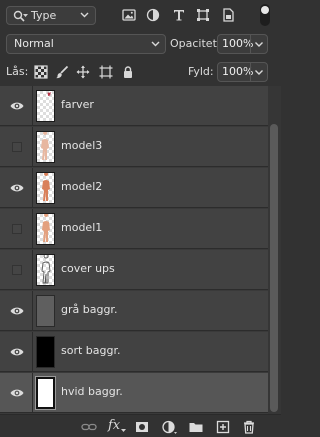 This screenshot has height=437, width=320. Describe the element at coordinates (134, 147) in the screenshot. I see `layer-row-model3: model3` at that location.